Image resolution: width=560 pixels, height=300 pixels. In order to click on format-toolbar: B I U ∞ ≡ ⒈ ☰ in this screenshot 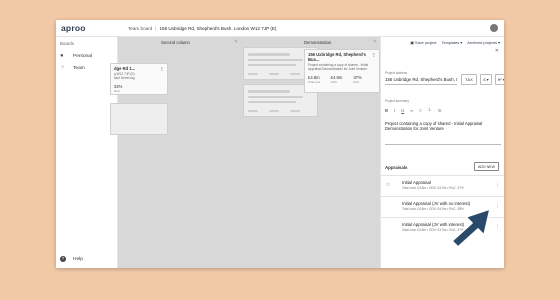, I will do `click(416, 110)`.